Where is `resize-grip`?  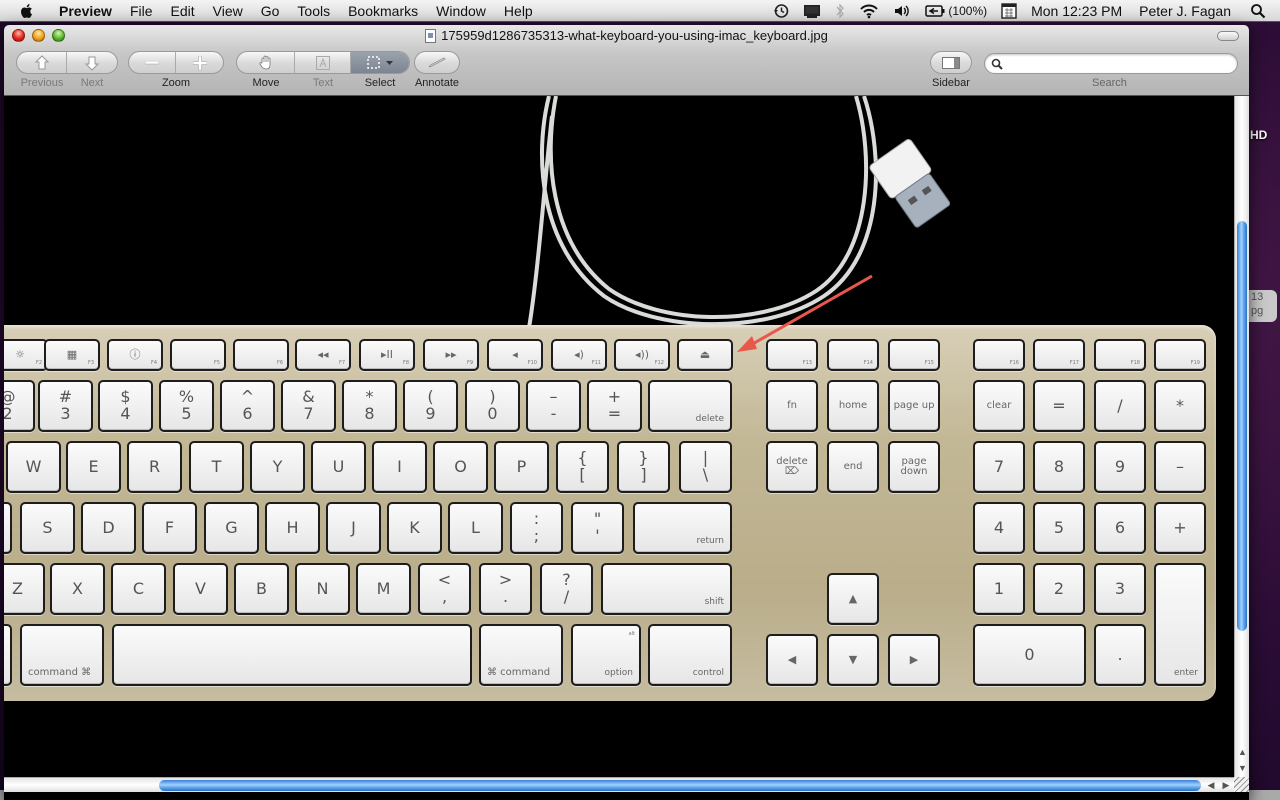
resize-grip is located at coordinates (1241, 784).